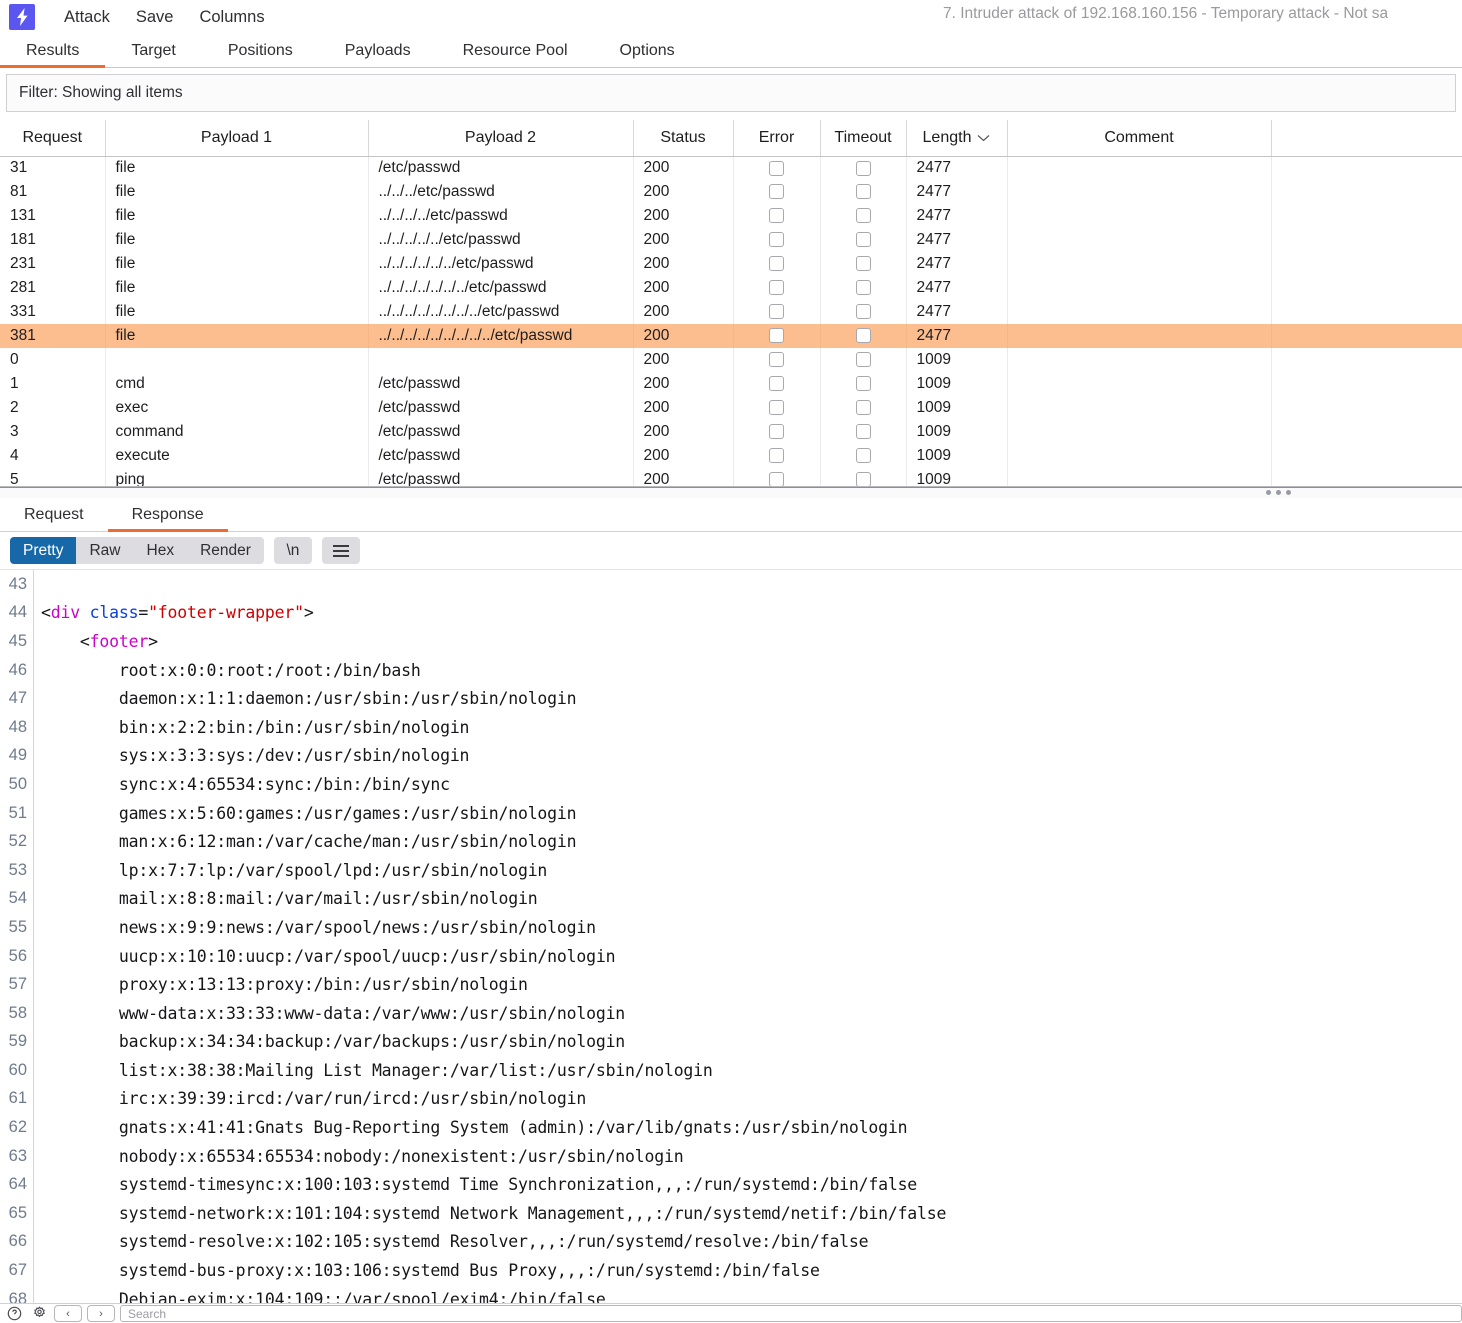 Image resolution: width=1462 pixels, height=1323 pixels. Describe the element at coordinates (14, 1314) in the screenshot. I see `help-circle-icon` at that location.